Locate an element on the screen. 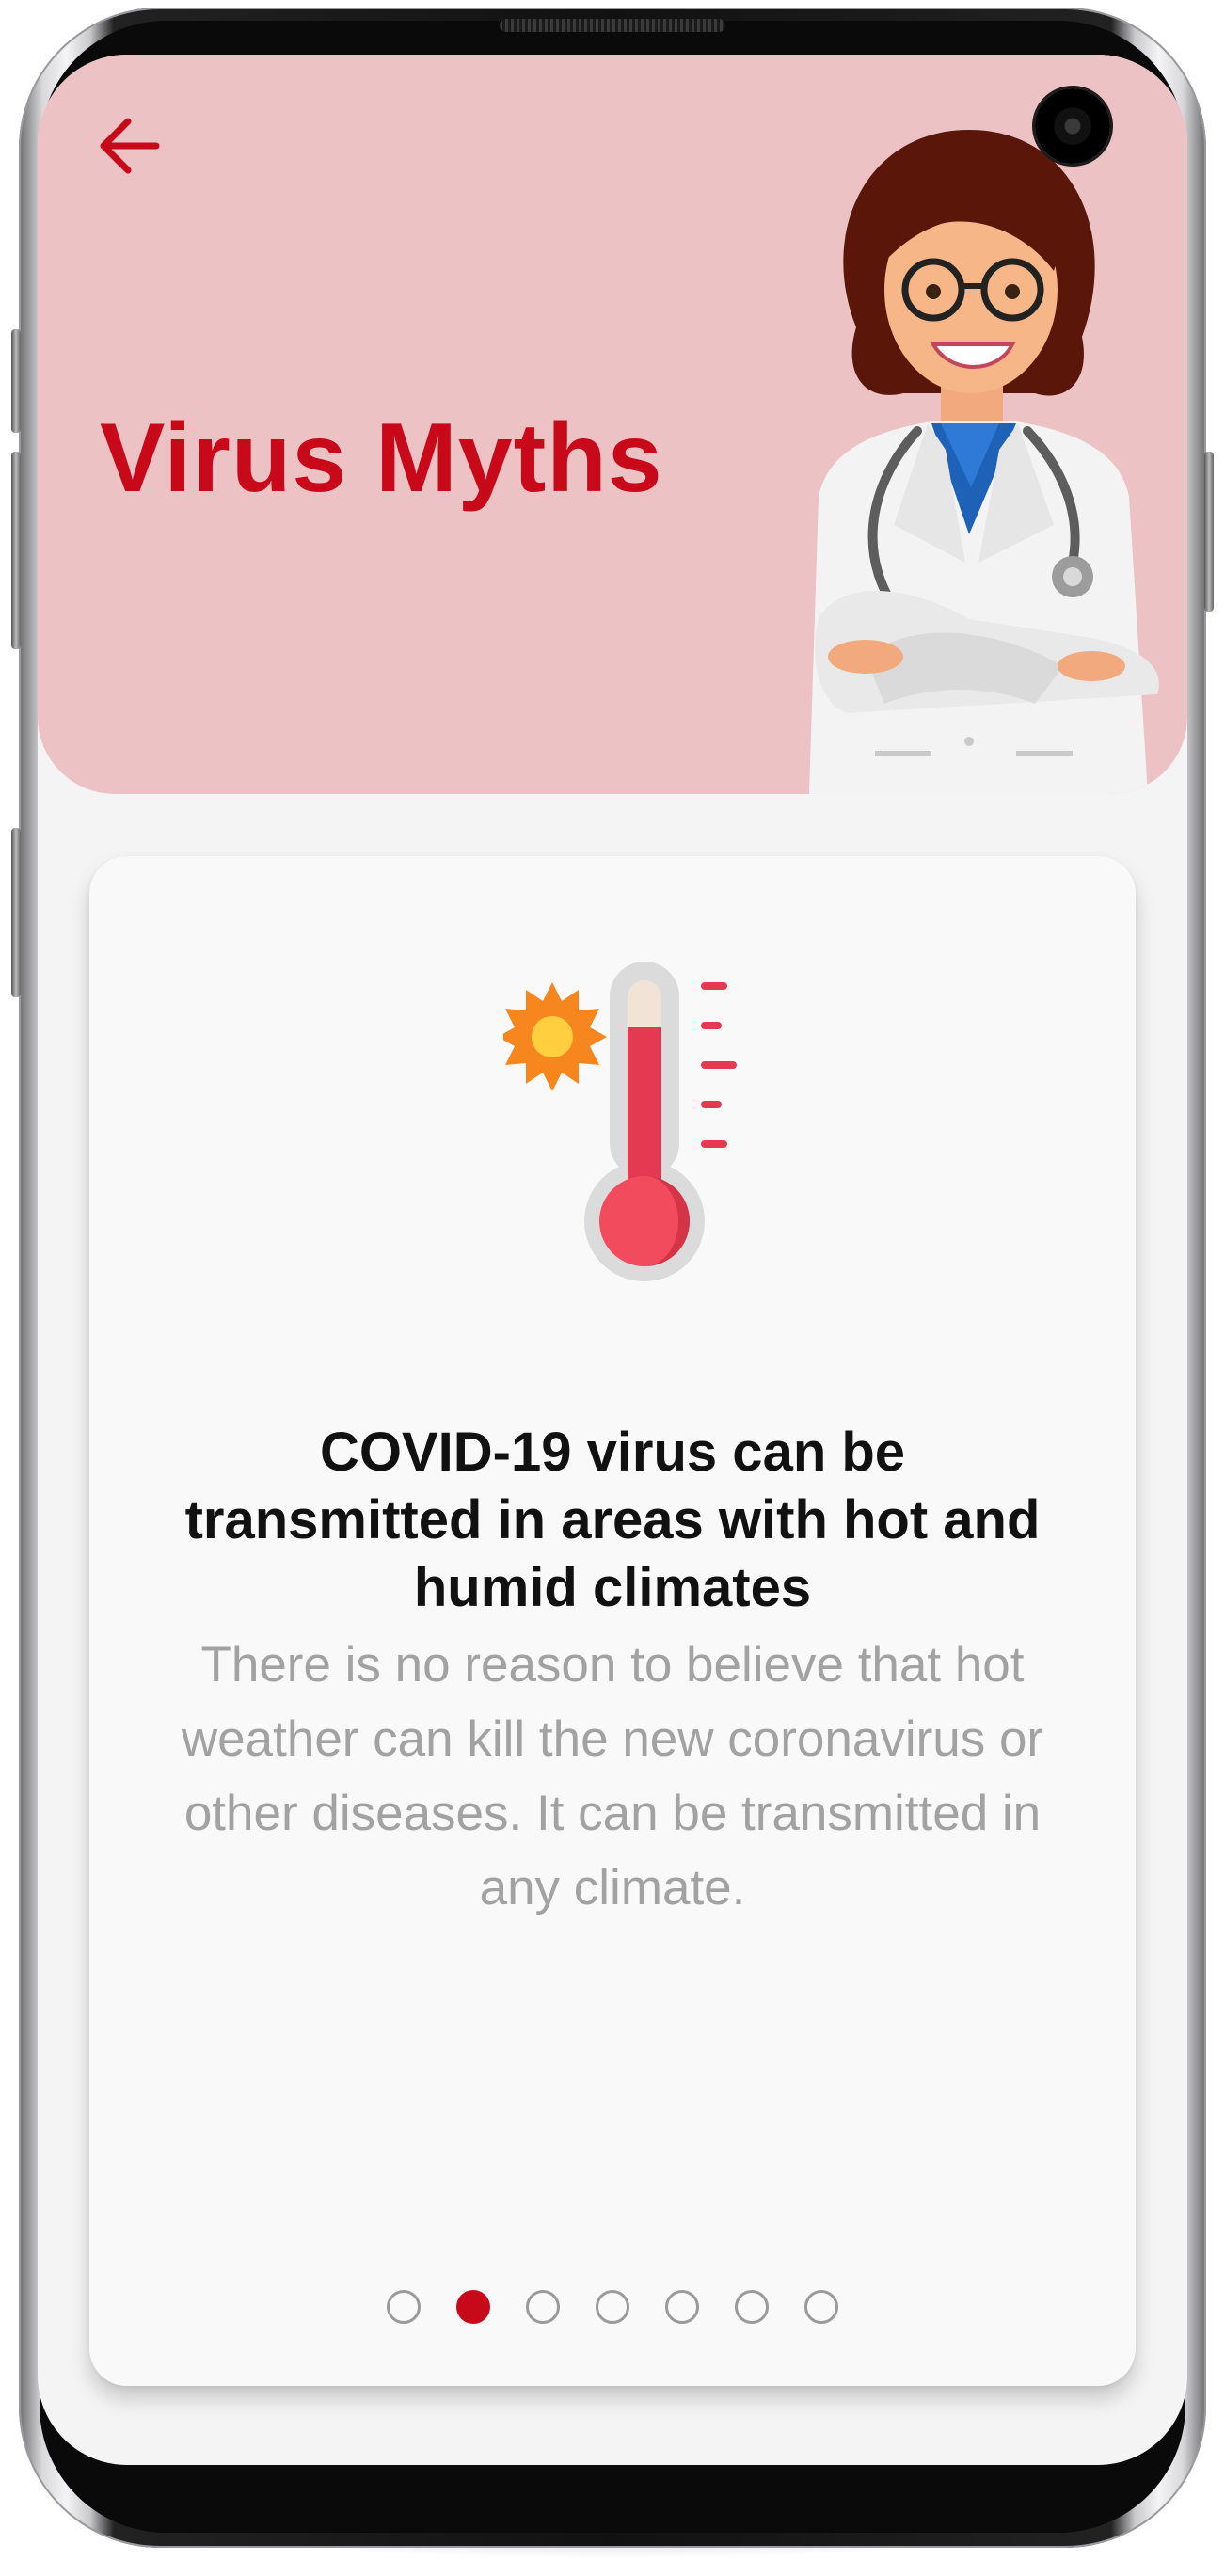 Image resolution: width=1225 pixels, height=2576 pixels. volume-rocker is located at coordinates (16, 550).